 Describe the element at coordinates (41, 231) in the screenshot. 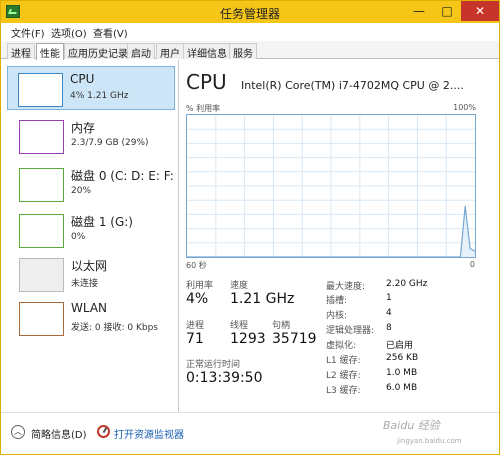

I see `disk-1-thumbnail-graph` at that location.